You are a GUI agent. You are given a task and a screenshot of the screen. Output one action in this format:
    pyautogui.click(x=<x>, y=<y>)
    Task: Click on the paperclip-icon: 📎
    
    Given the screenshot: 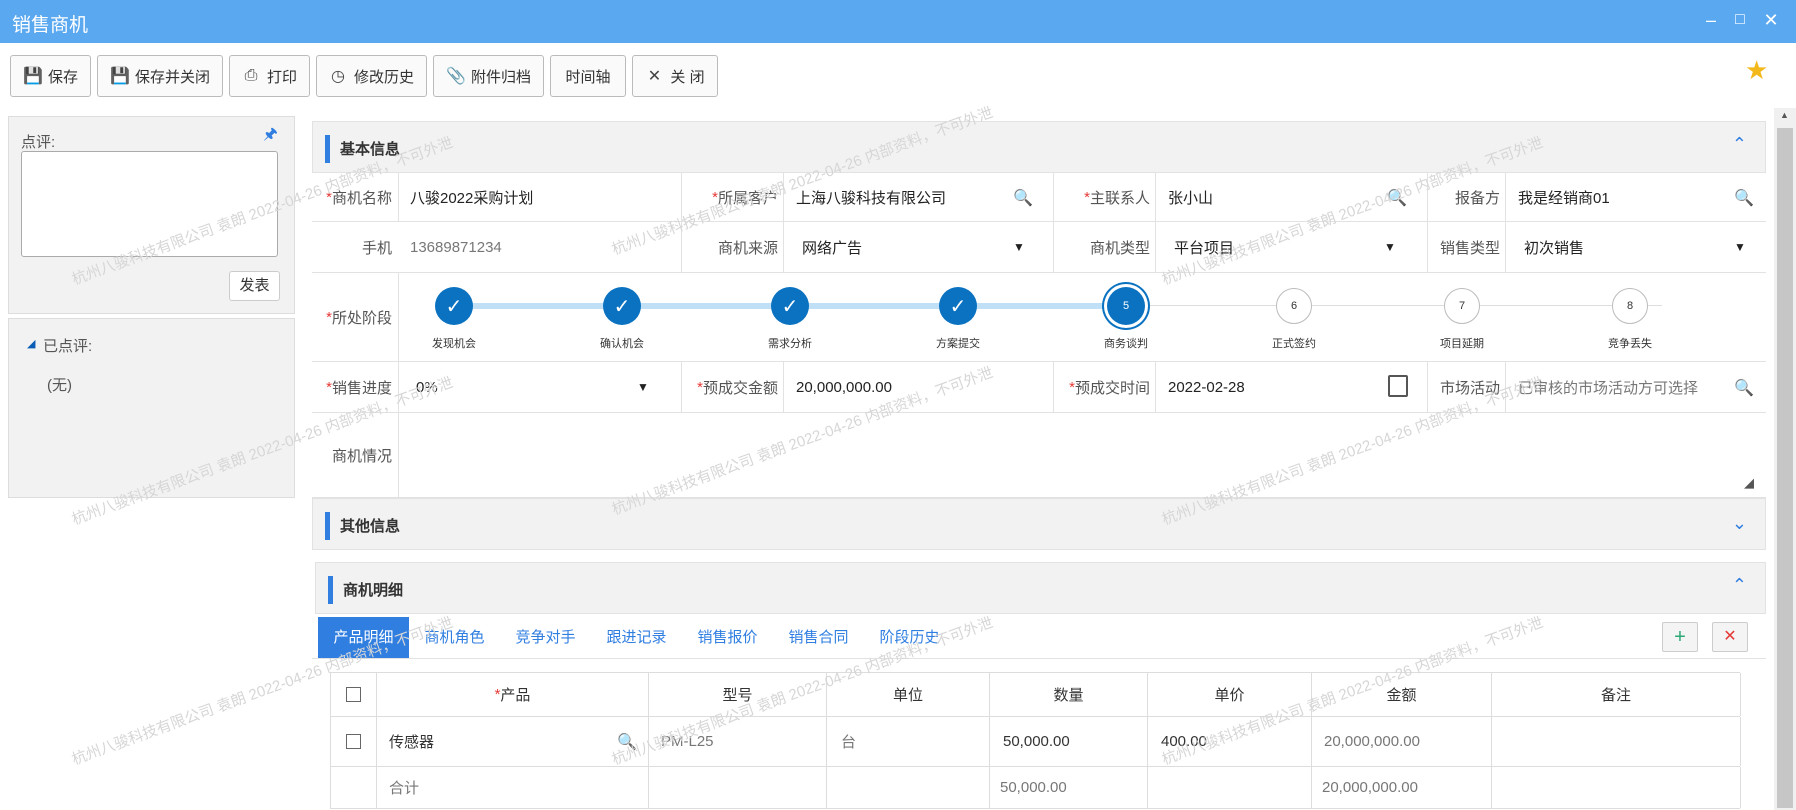 What is the action you would take?
    pyautogui.click(x=455, y=76)
    